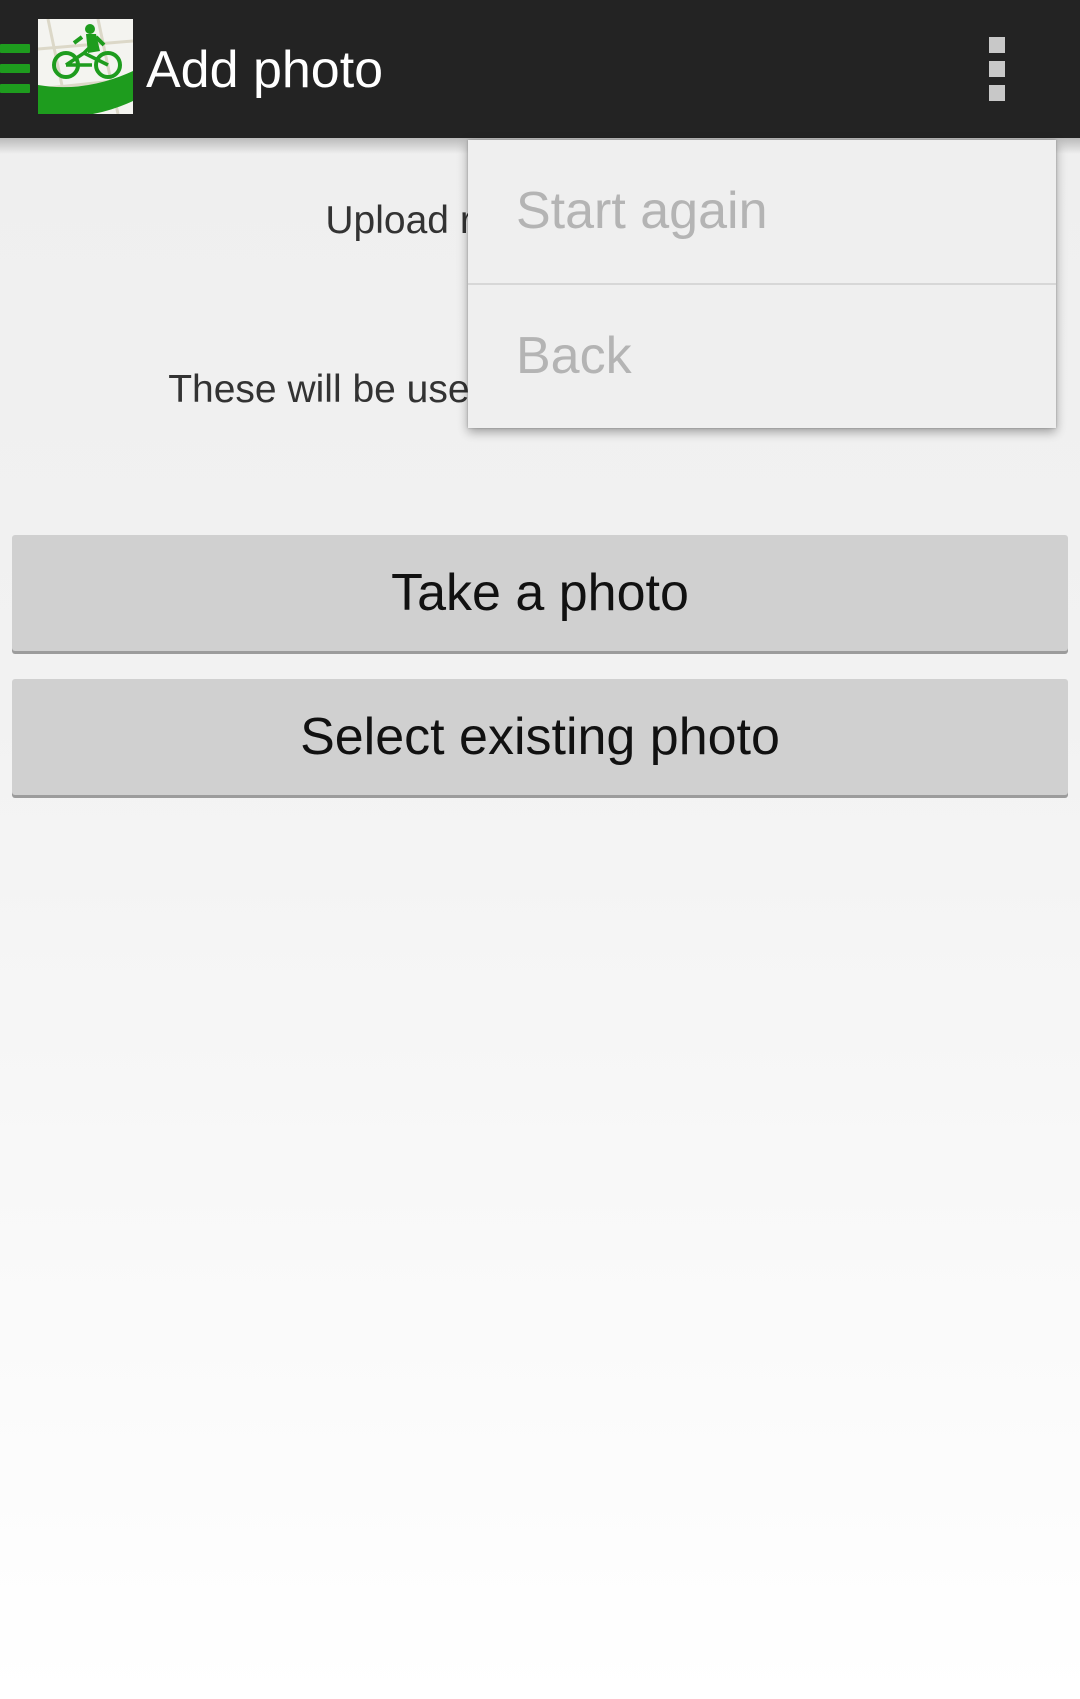  What do you see at coordinates (762, 211) in the screenshot?
I see `menu-item-start-again: Start again` at bounding box center [762, 211].